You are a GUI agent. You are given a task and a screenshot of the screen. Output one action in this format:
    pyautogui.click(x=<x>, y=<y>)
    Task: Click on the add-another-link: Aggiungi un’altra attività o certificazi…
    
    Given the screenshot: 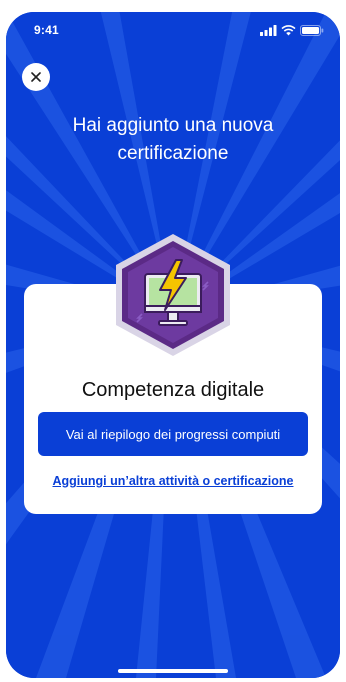 What is the action you would take?
    pyautogui.click(x=173, y=481)
    